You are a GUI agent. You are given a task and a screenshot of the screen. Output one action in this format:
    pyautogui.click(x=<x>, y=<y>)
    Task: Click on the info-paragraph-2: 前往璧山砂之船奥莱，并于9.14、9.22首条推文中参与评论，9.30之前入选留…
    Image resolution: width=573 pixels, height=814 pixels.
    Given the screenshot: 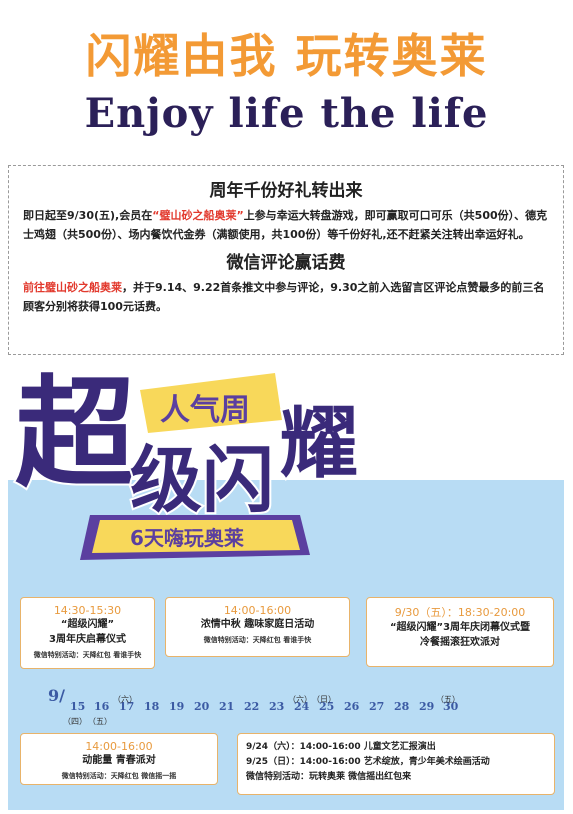 What is the action you would take?
    pyautogui.click(x=286, y=297)
    